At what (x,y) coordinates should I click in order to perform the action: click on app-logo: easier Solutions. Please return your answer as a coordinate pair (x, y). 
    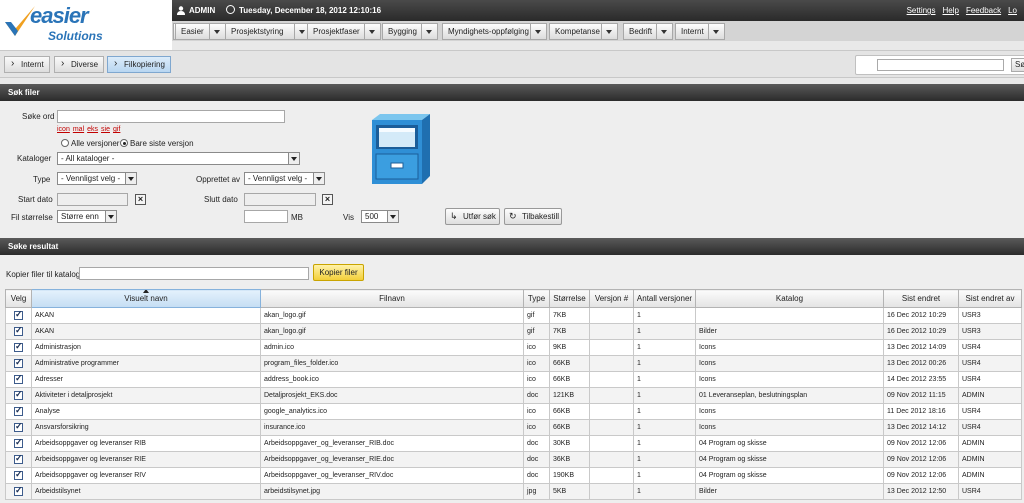
    Looking at the image, I should click on (86, 25).